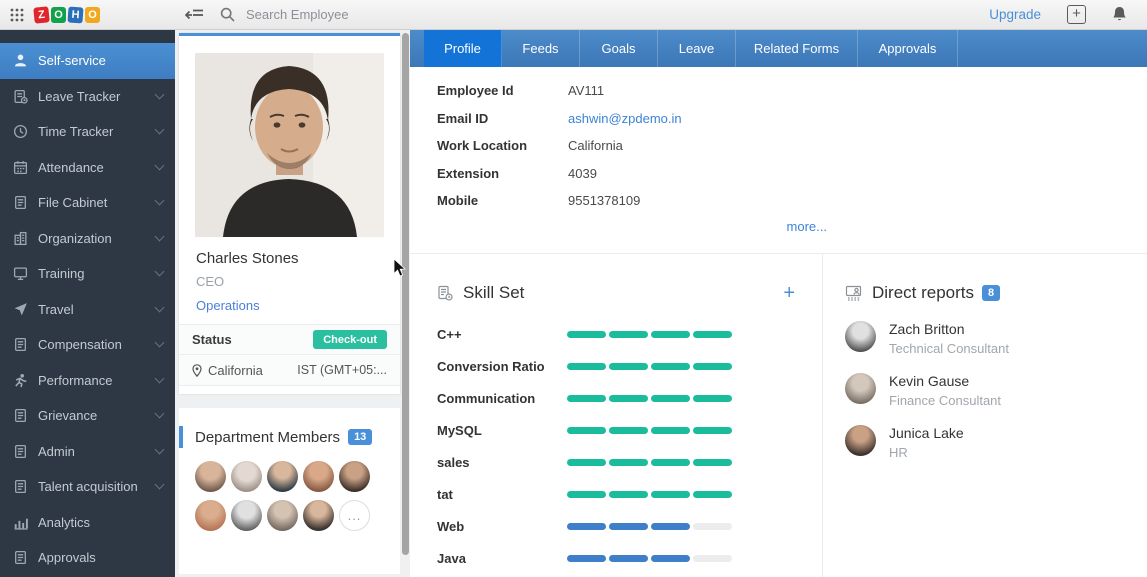 Image resolution: width=1147 pixels, height=577 pixels. What do you see at coordinates (822, 415) in the screenshot?
I see `vertical-divider` at bounding box center [822, 415].